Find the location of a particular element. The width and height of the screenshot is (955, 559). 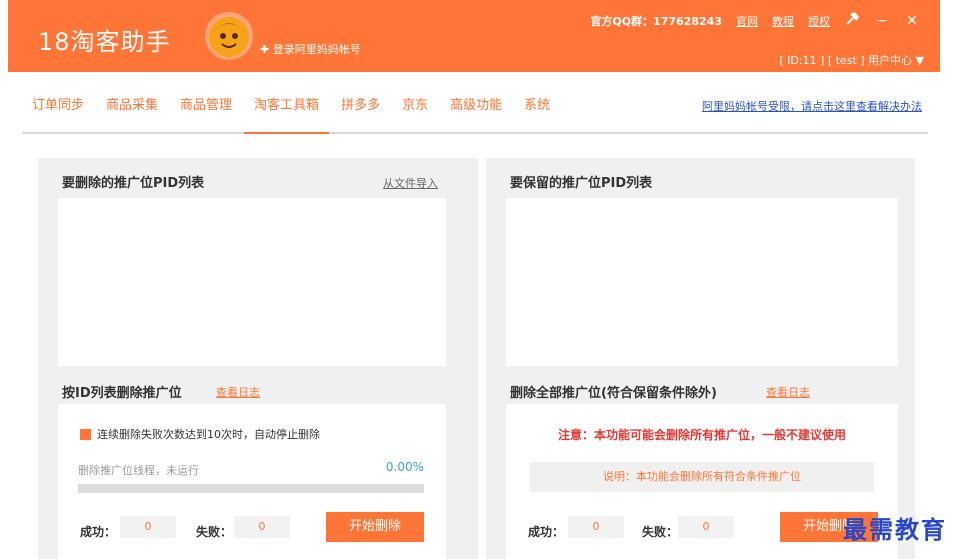

account-restricted-help-link: 阿里妈妈帐号受限，请点击这里查看解决办法 is located at coordinates (812, 106).